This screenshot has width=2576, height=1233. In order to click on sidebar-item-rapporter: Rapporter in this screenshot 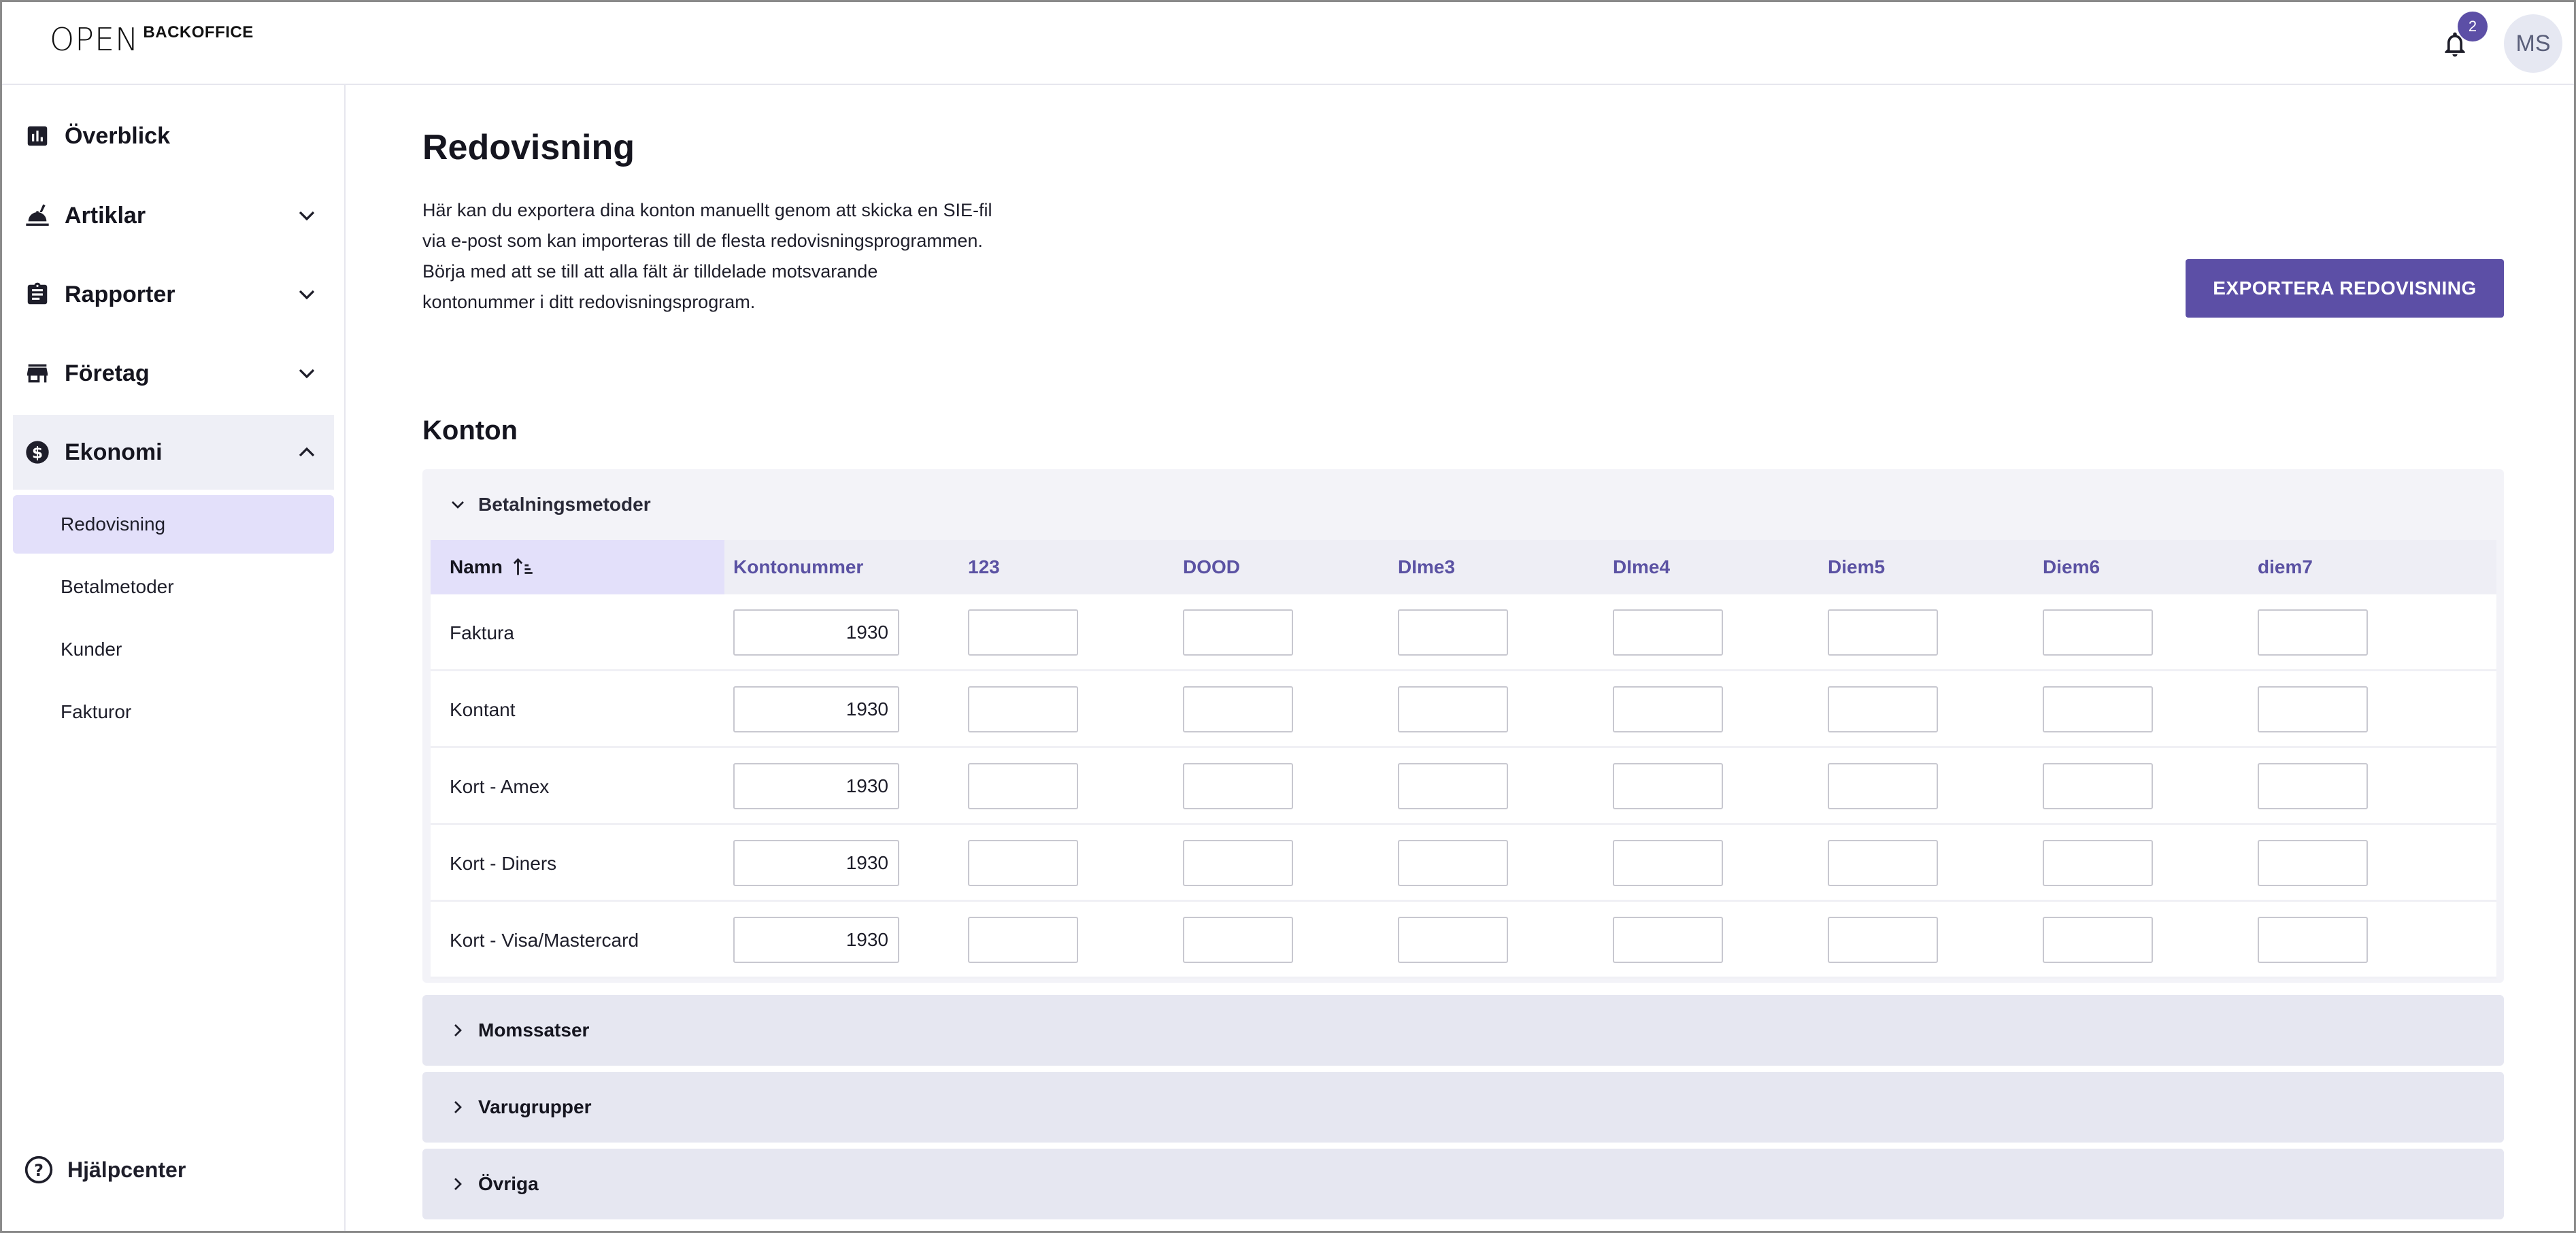, I will do `click(173, 294)`.